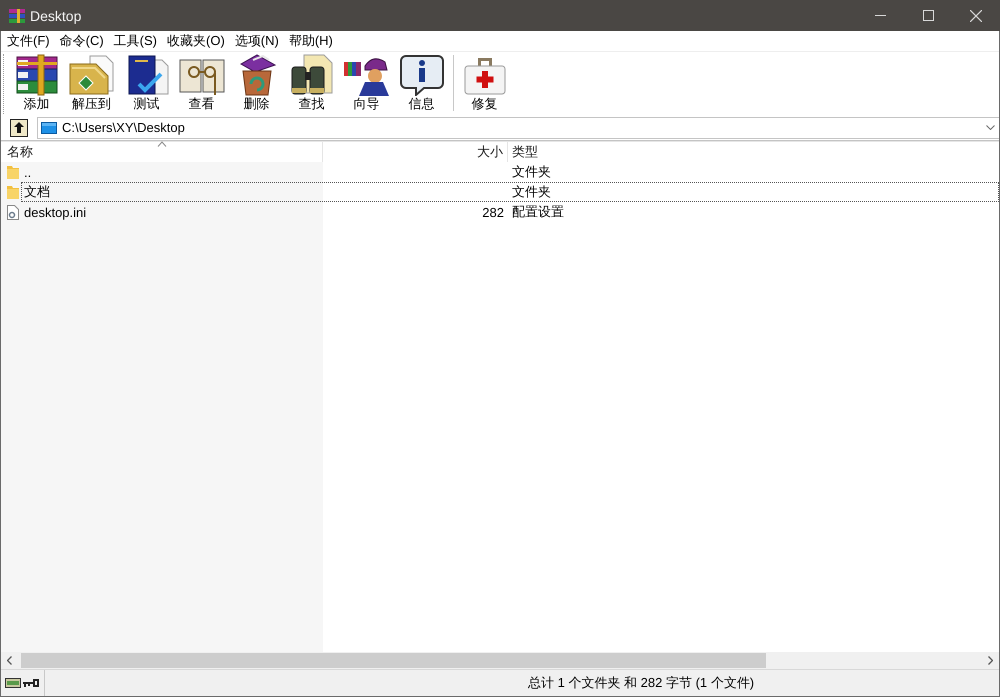 The image size is (1000, 697). Describe the element at coordinates (36, 82) in the screenshot. I see `toolbar-button: 添加` at that location.